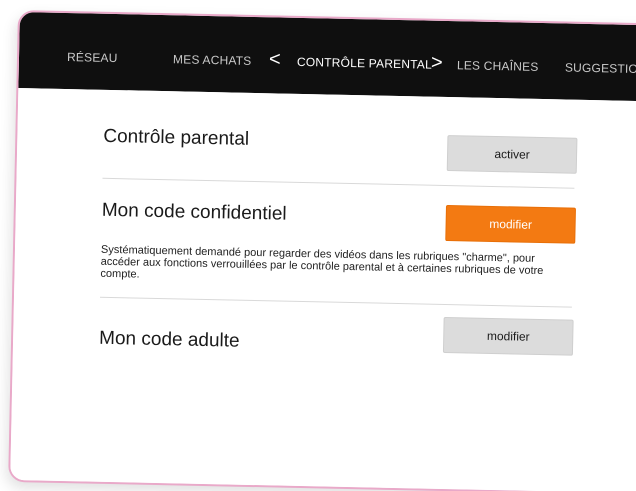  What do you see at coordinates (92, 57) in the screenshot?
I see `nav-item-reseau: RÉSEAU` at bounding box center [92, 57].